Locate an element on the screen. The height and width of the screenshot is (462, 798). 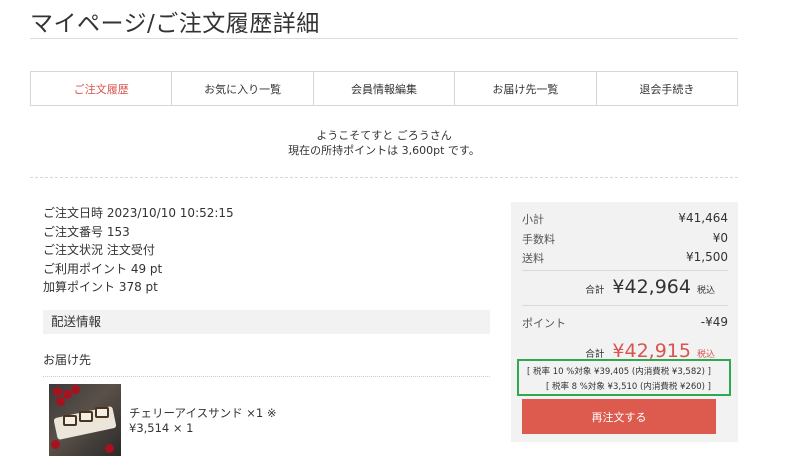
total-label: 合計 is located at coordinates (595, 290).